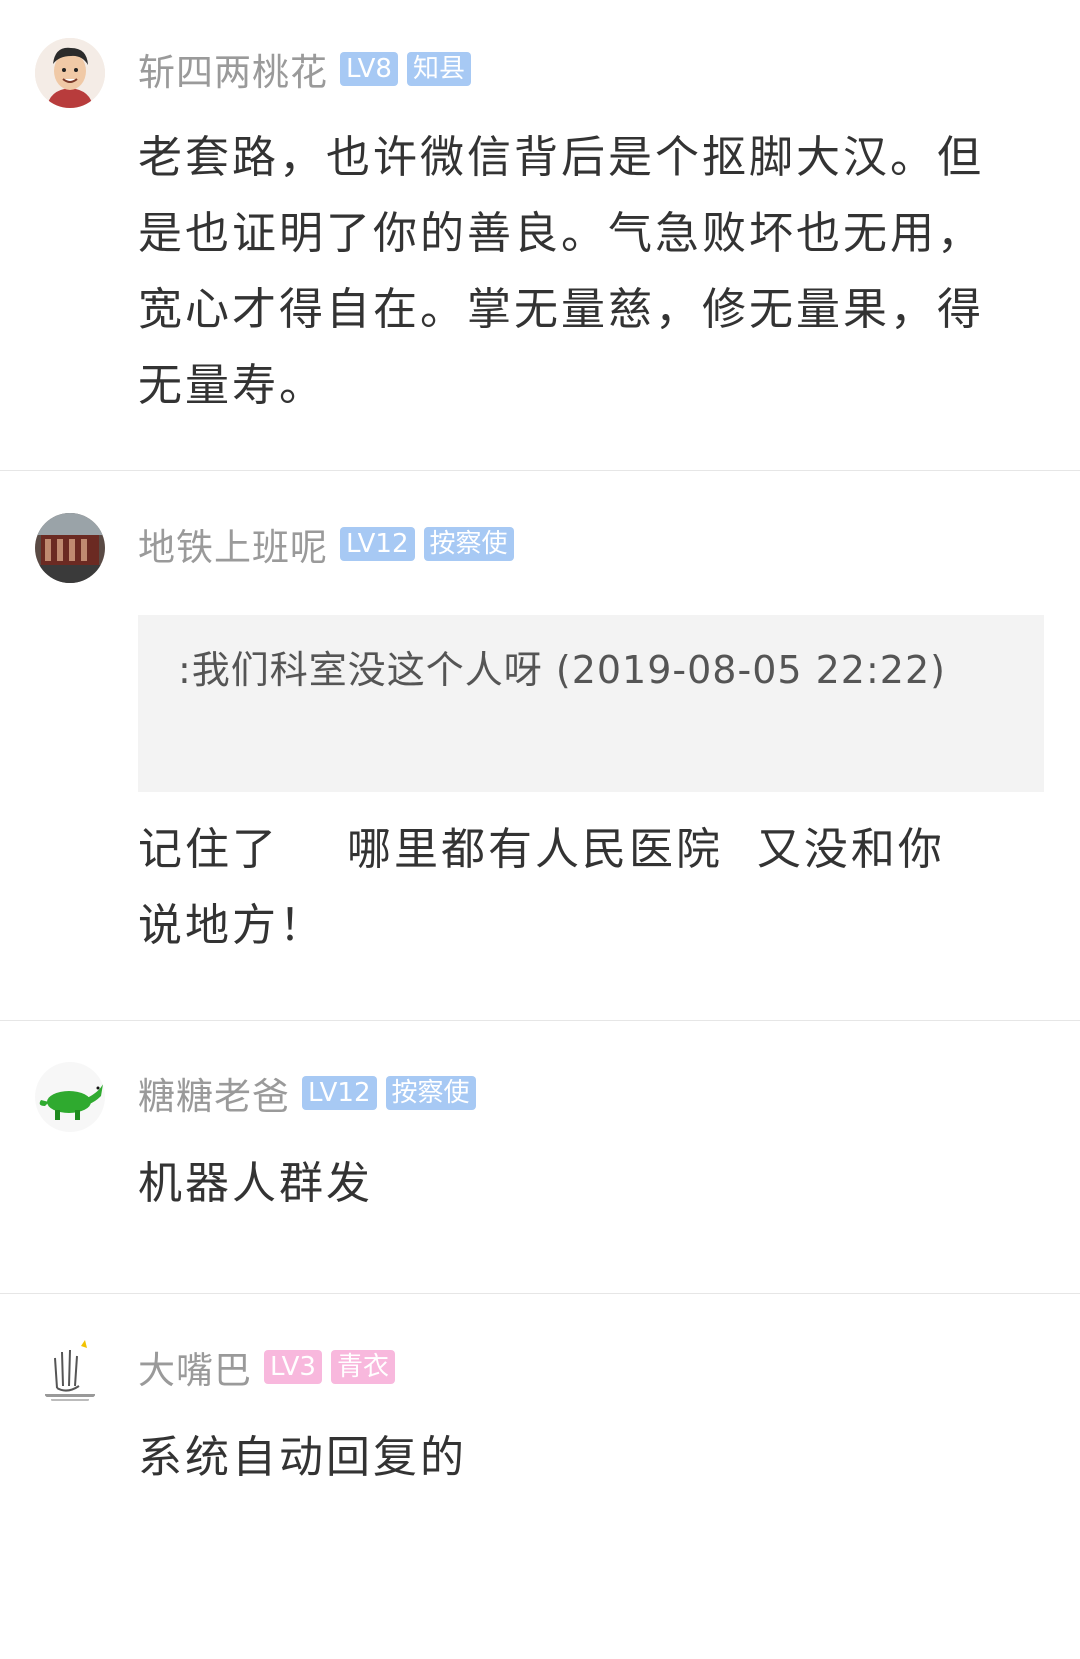 This screenshot has height=1659, width=1080. Describe the element at coordinates (591, 703) in the screenshot. I see `quoted-reply: :我们科室没这个人呀 (2019-08-05 22:22)` at that location.